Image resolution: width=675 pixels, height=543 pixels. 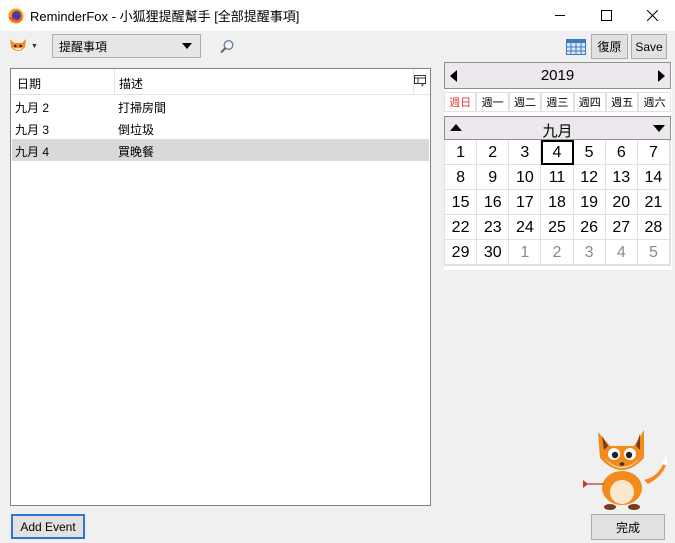 I want to click on calendar-day-today: 4, so click(x=557, y=152).